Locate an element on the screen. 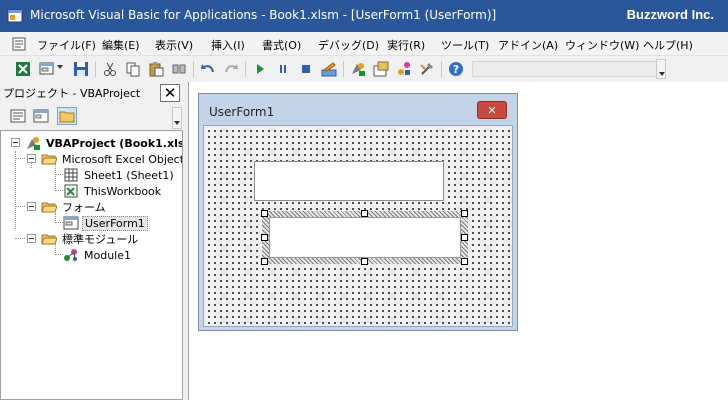 The image size is (728, 400). tree-node-sheet1: Sheet1 (Sheet1) is located at coordinates (119, 175).